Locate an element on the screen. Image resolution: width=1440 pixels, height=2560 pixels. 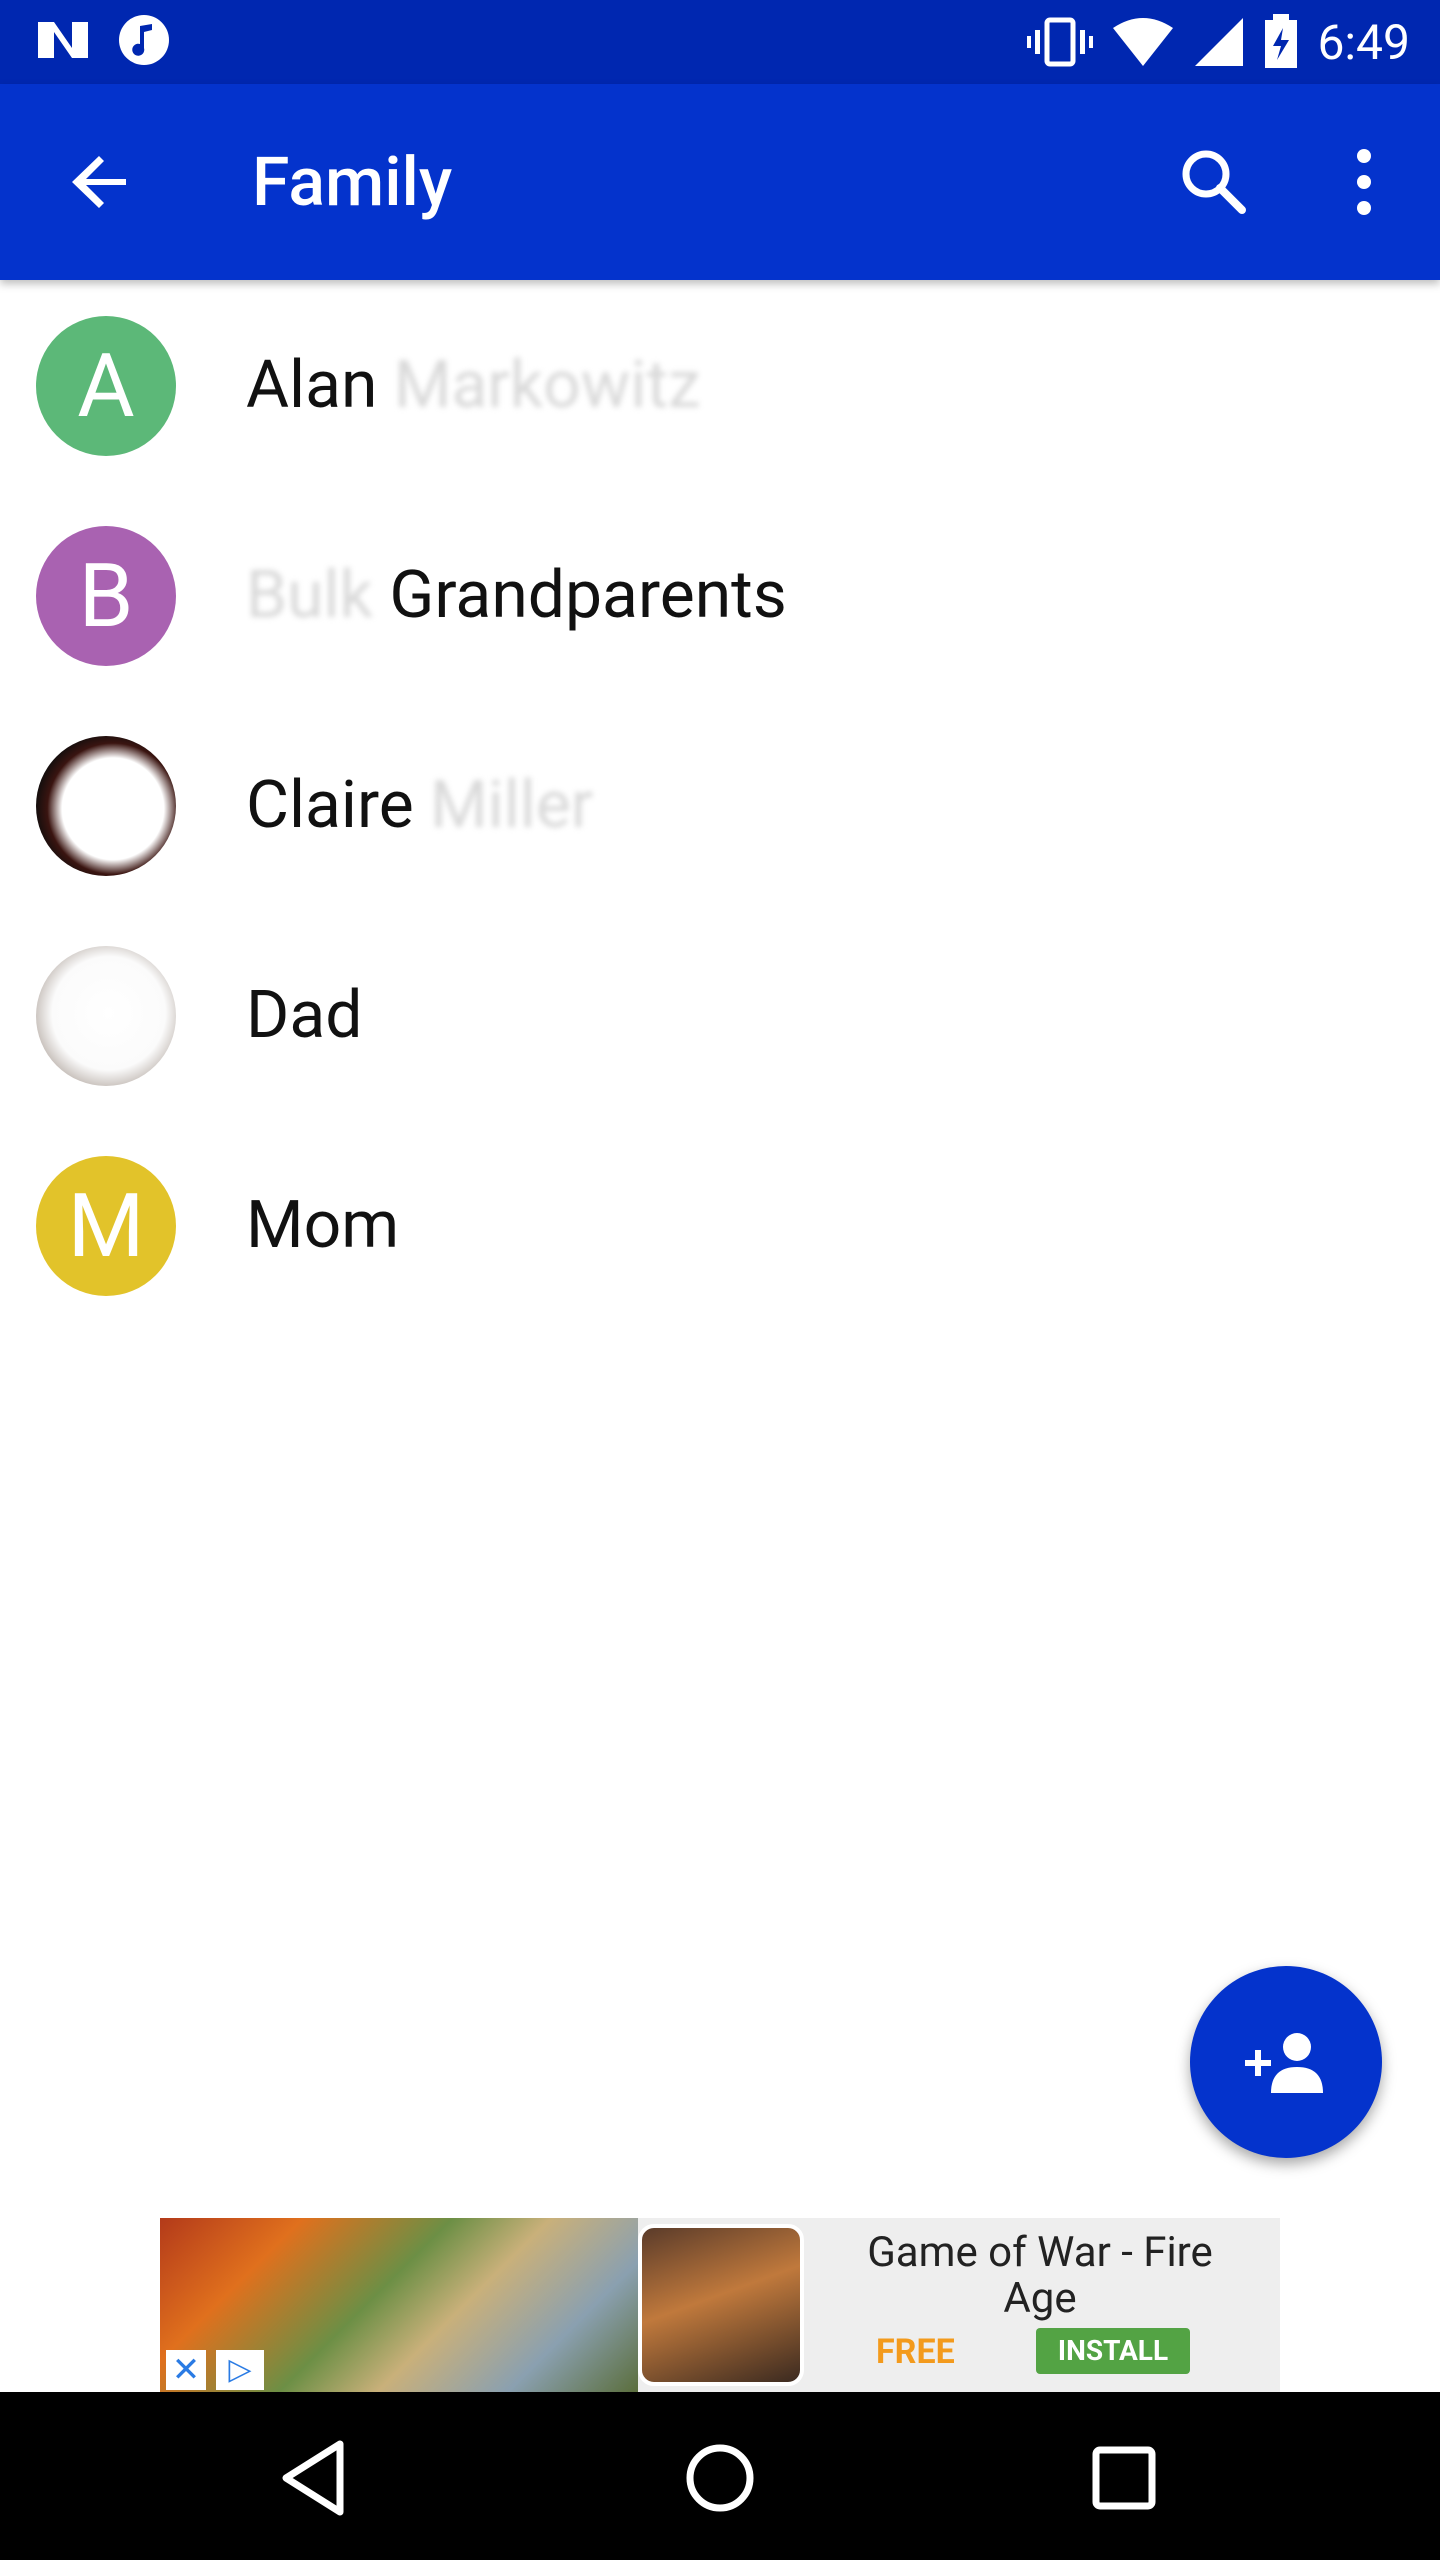
battery-icon is located at coordinates (1281, 41).